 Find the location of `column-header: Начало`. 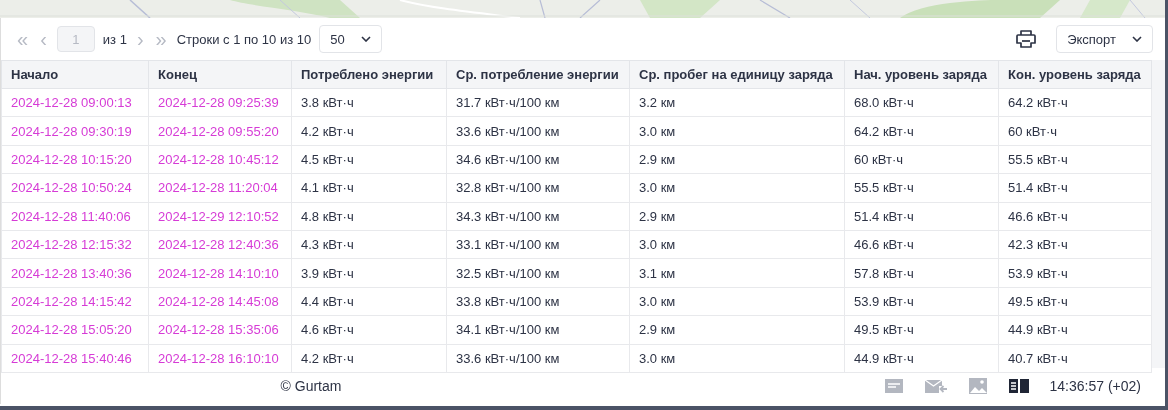

column-header: Начало is located at coordinates (75, 74).